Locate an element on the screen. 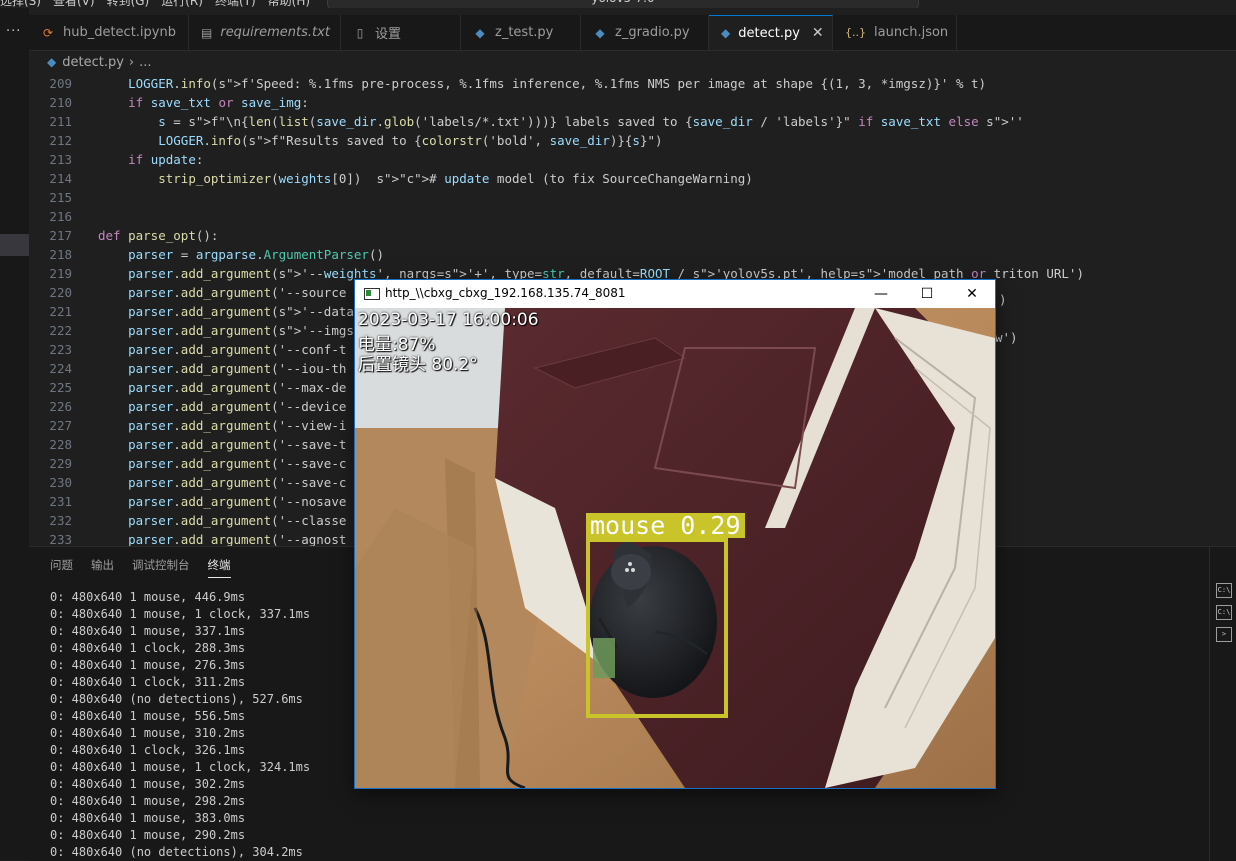 This screenshot has width=1236, height=861. detection-label: mouse 0.29 is located at coordinates (665, 525).